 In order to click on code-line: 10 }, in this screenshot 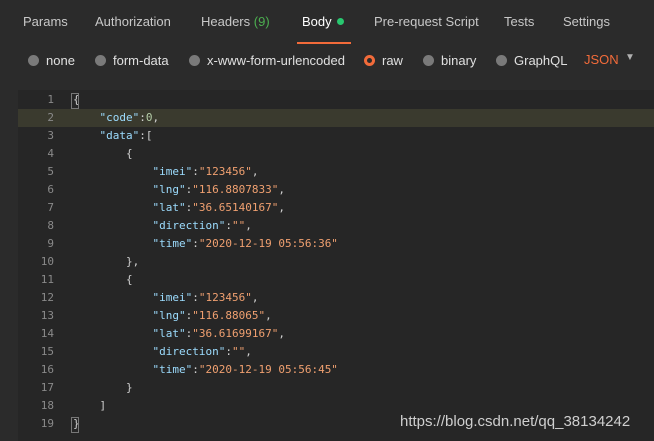, I will do `click(336, 262)`.